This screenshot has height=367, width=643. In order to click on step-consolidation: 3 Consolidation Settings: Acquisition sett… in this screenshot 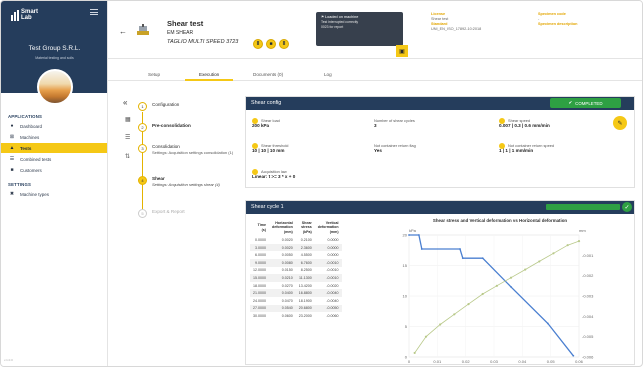, I will do `click(188, 149)`.